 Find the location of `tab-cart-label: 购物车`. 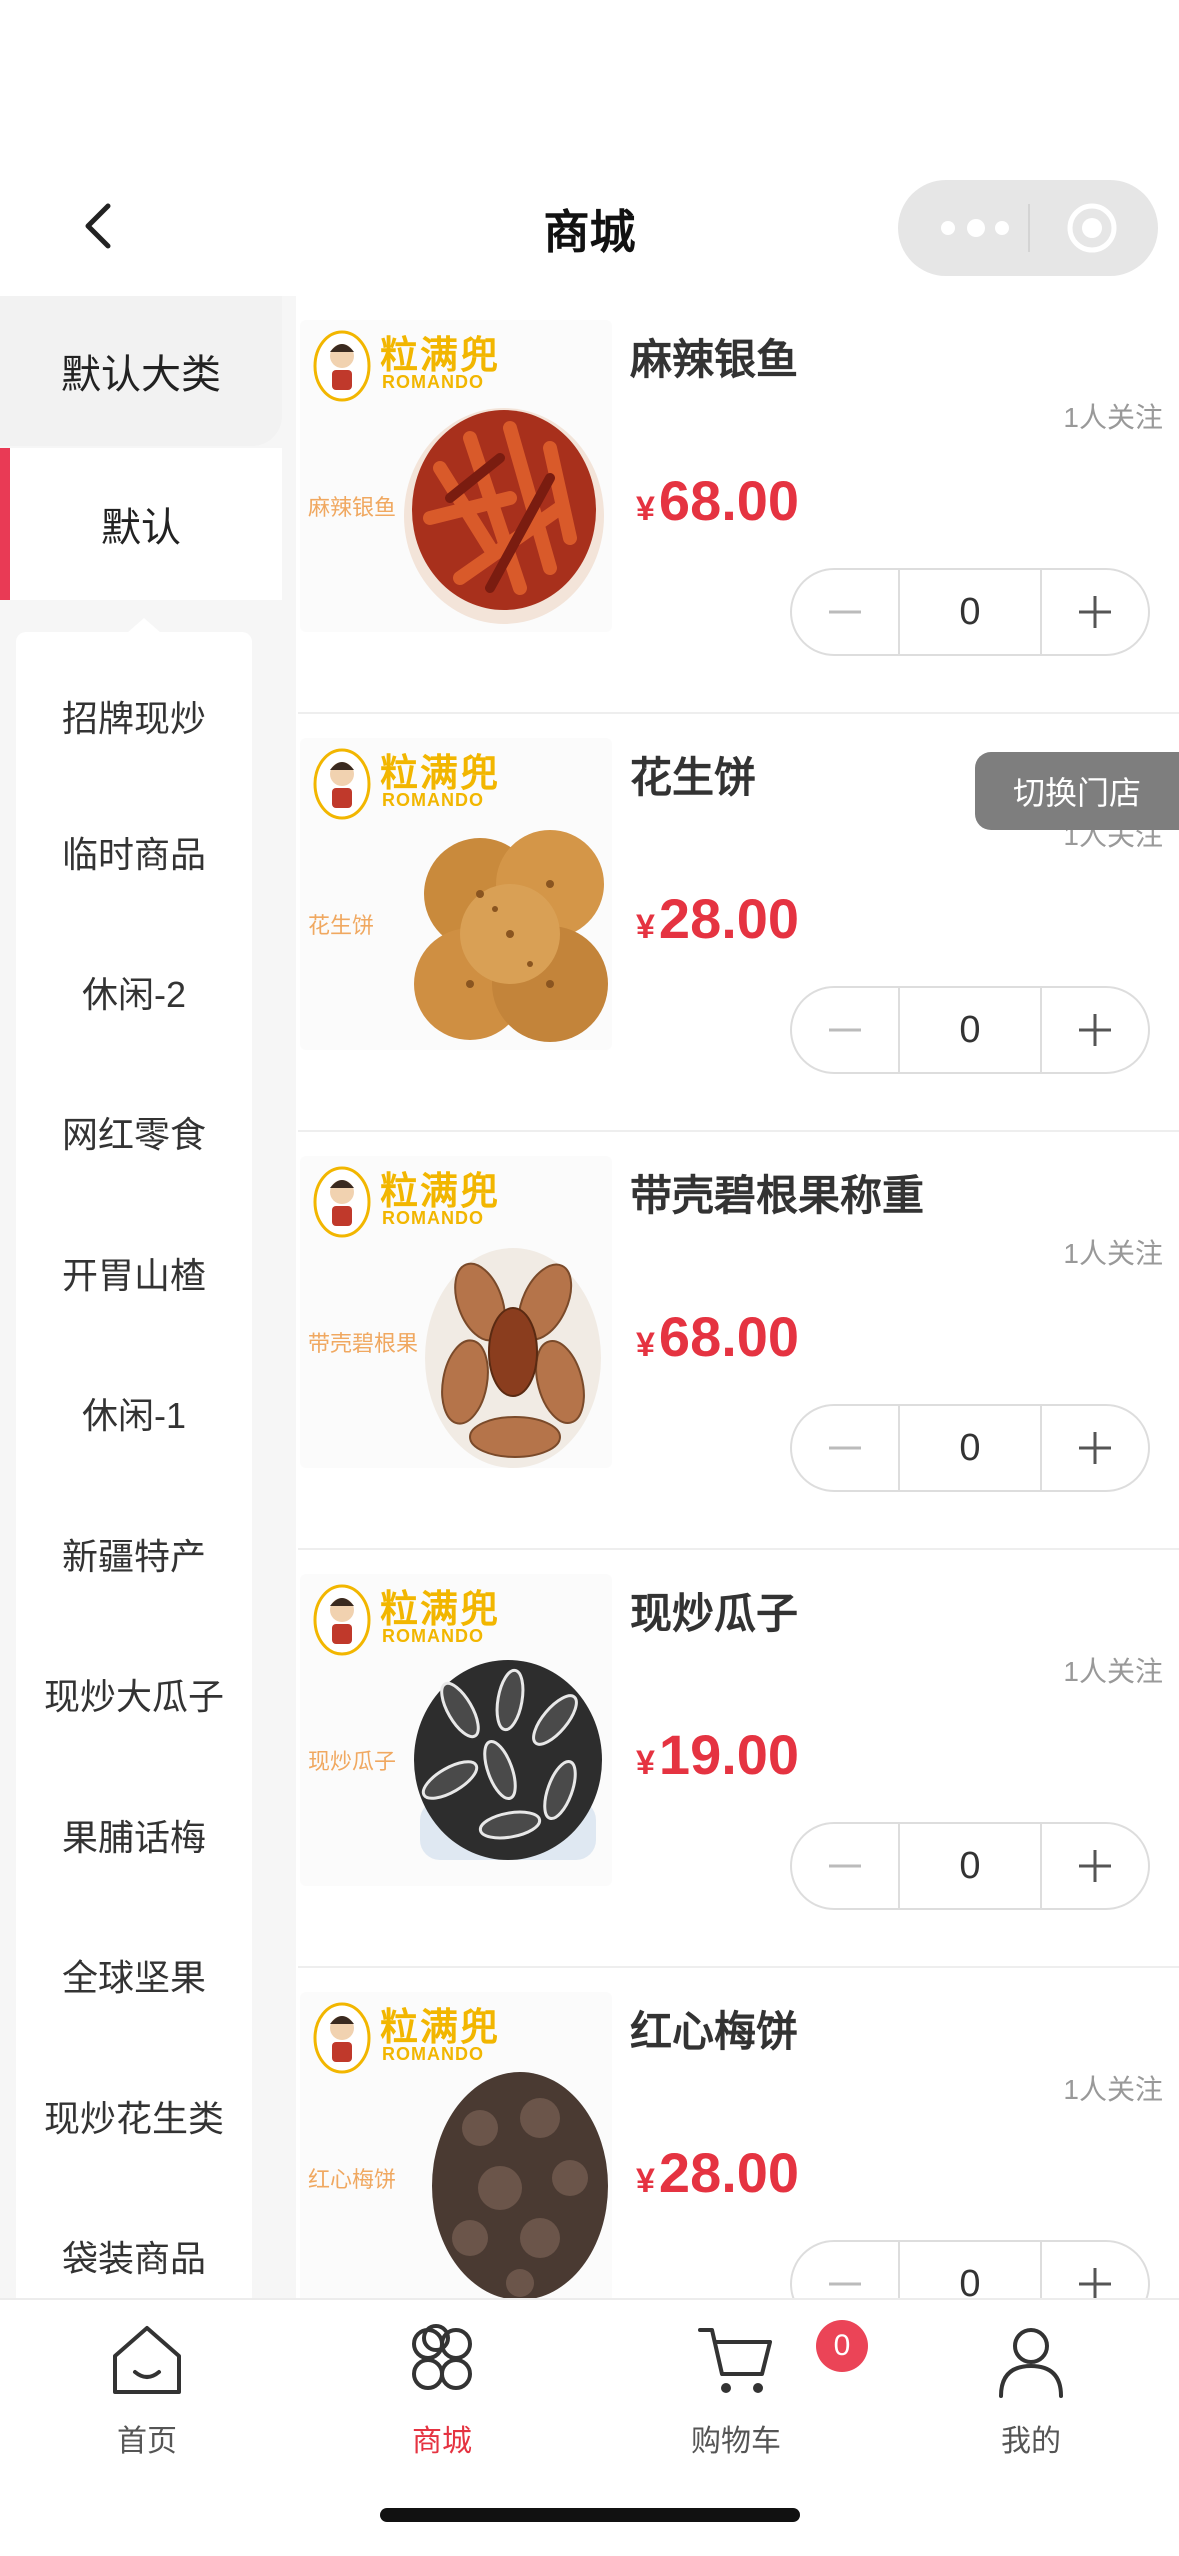

tab-cart-label: 购物车 is located at coordinates (736, 2441).